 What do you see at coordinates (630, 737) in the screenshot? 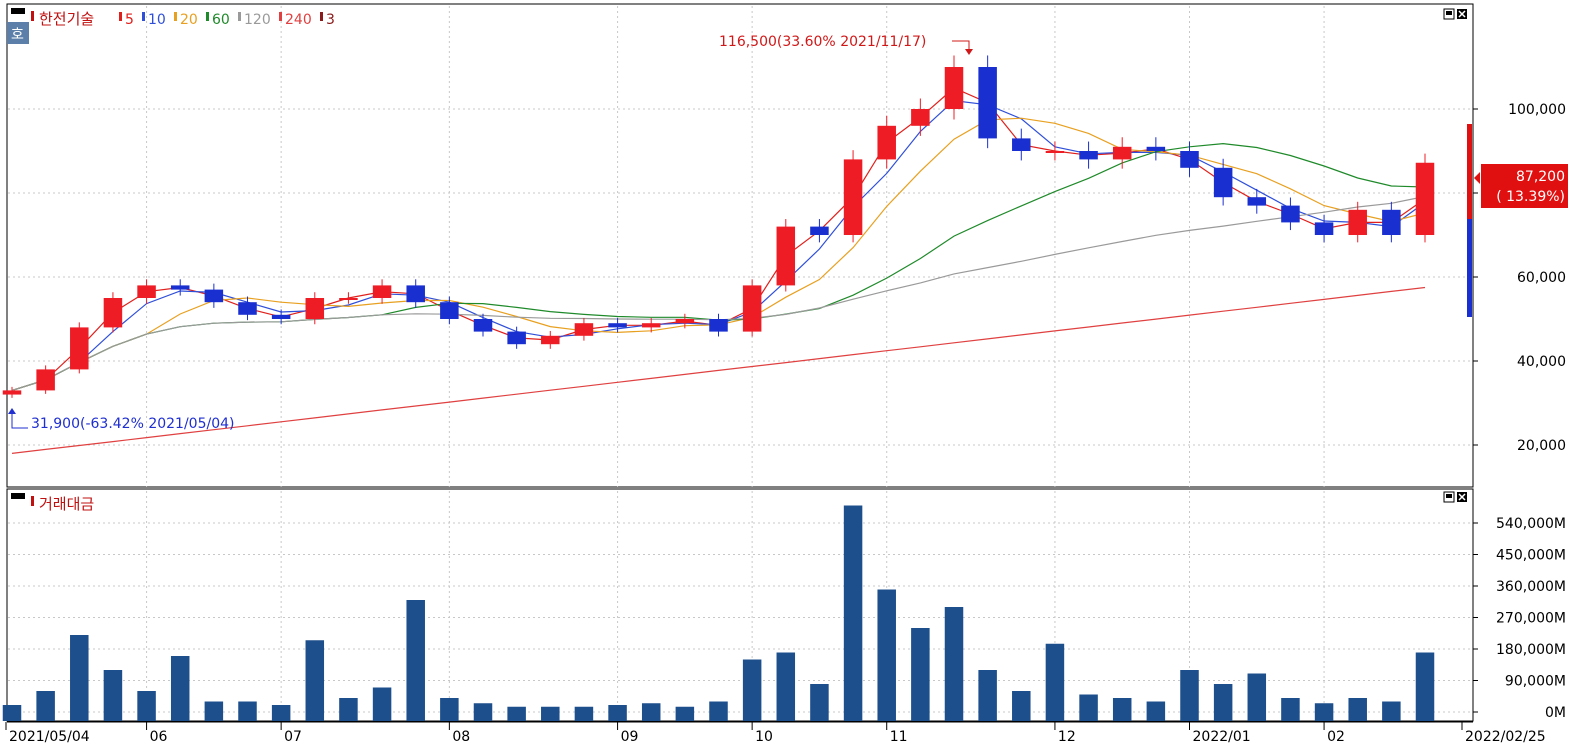
I see `x-tick-label: 09` at bounding box center [630, 737].